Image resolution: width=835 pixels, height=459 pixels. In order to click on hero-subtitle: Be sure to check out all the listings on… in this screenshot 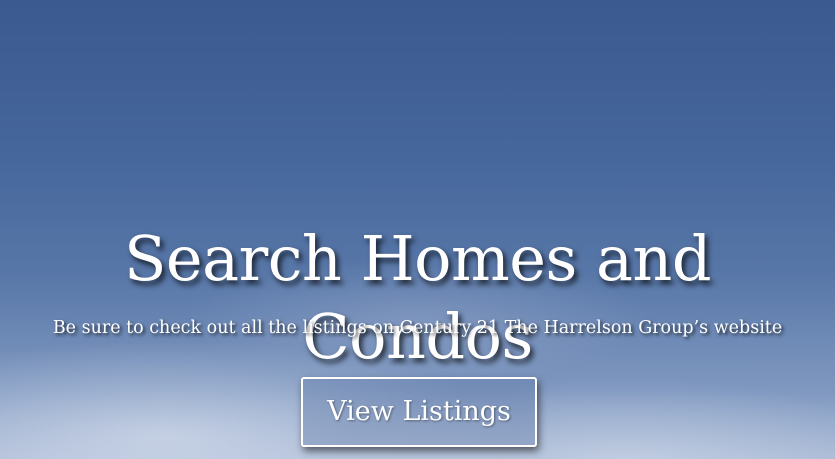, I will do `click(417, 328)`.